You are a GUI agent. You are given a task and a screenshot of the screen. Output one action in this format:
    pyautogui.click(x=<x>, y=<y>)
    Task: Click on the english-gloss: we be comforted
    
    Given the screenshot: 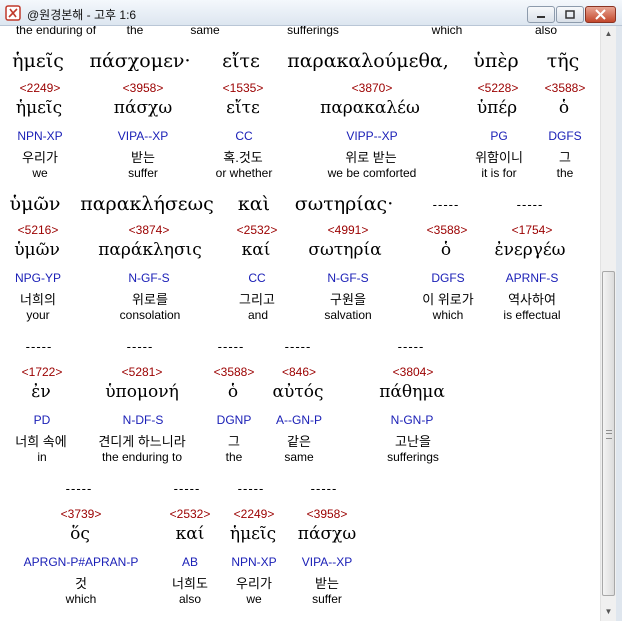 What is the action you would take?
    pyautogui.click(x=372, y=173)
    